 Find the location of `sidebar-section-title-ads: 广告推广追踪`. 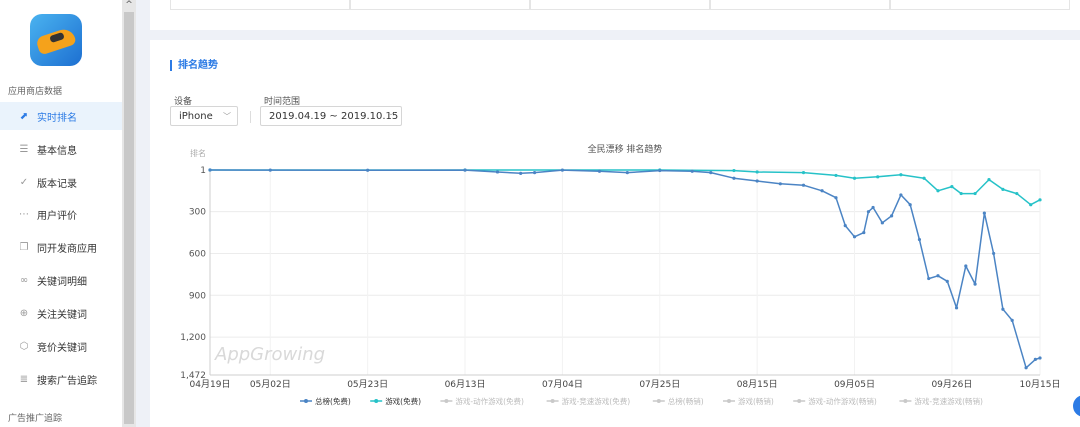

sidebar-section-title-ads: 广告推广追踪 is located at coordinates (35, 419).